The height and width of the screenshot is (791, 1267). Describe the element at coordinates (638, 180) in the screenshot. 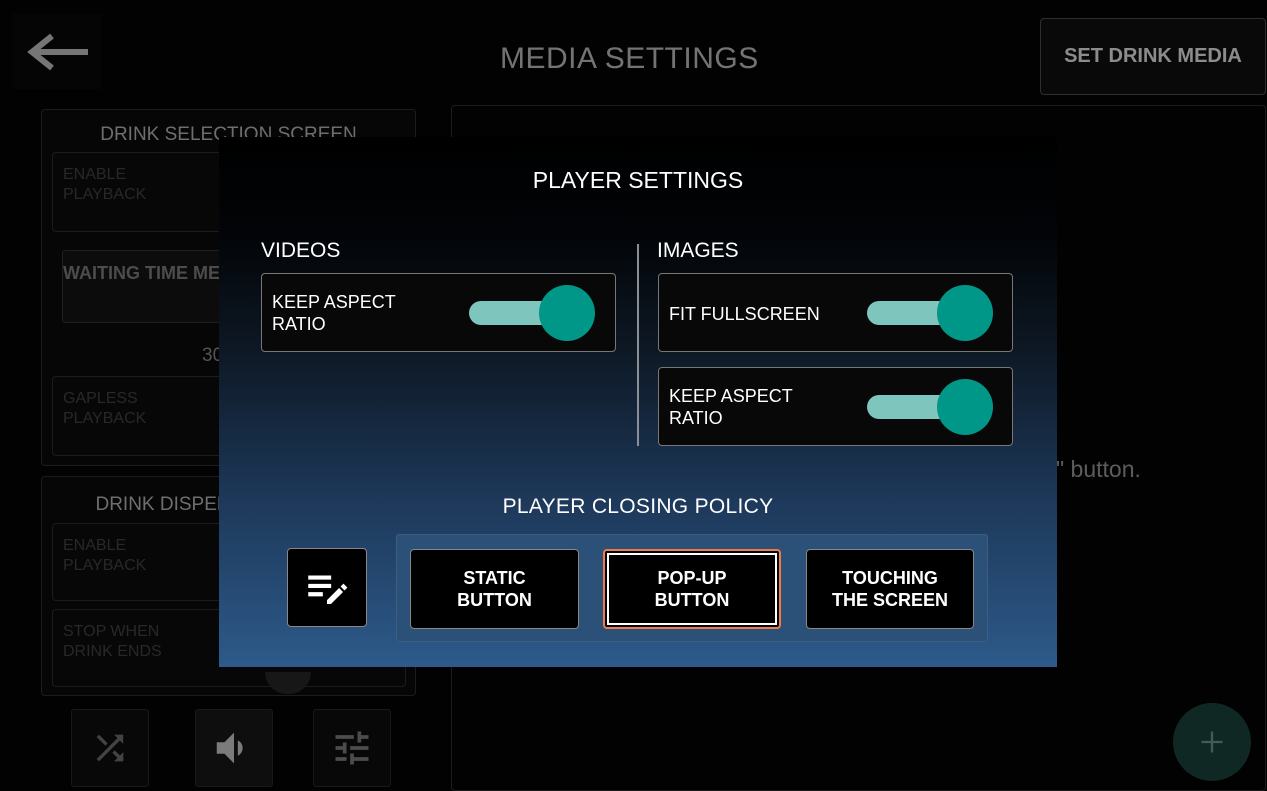

I see `dialog-title: PLAYER SETTINGS` at that location.